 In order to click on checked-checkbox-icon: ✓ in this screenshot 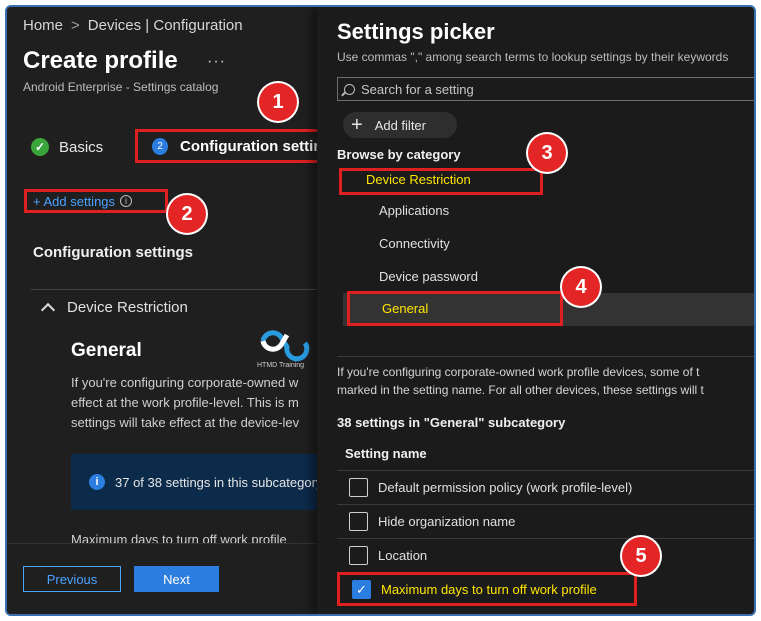, I will do `click(361, 589)`.